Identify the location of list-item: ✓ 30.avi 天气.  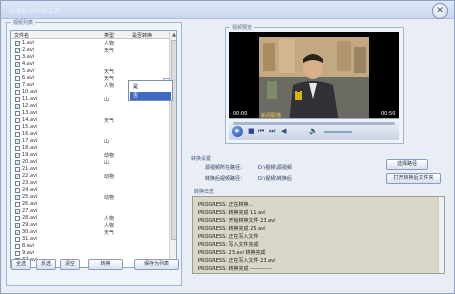
(90, 232).